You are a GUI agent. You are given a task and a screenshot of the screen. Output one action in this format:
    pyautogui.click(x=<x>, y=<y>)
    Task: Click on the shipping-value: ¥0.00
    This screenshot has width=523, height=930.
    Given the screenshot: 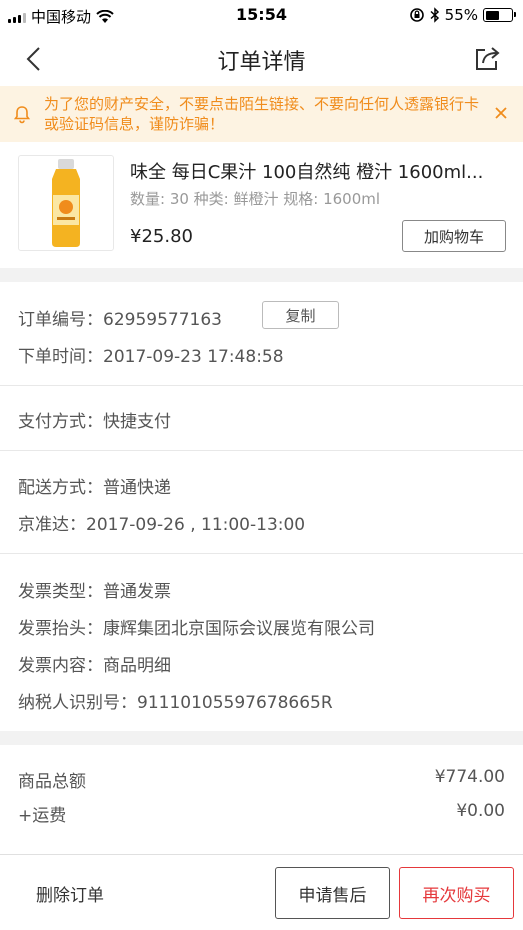 What is the action you would take?
    pyautogui.click(x=480, y=811)
    